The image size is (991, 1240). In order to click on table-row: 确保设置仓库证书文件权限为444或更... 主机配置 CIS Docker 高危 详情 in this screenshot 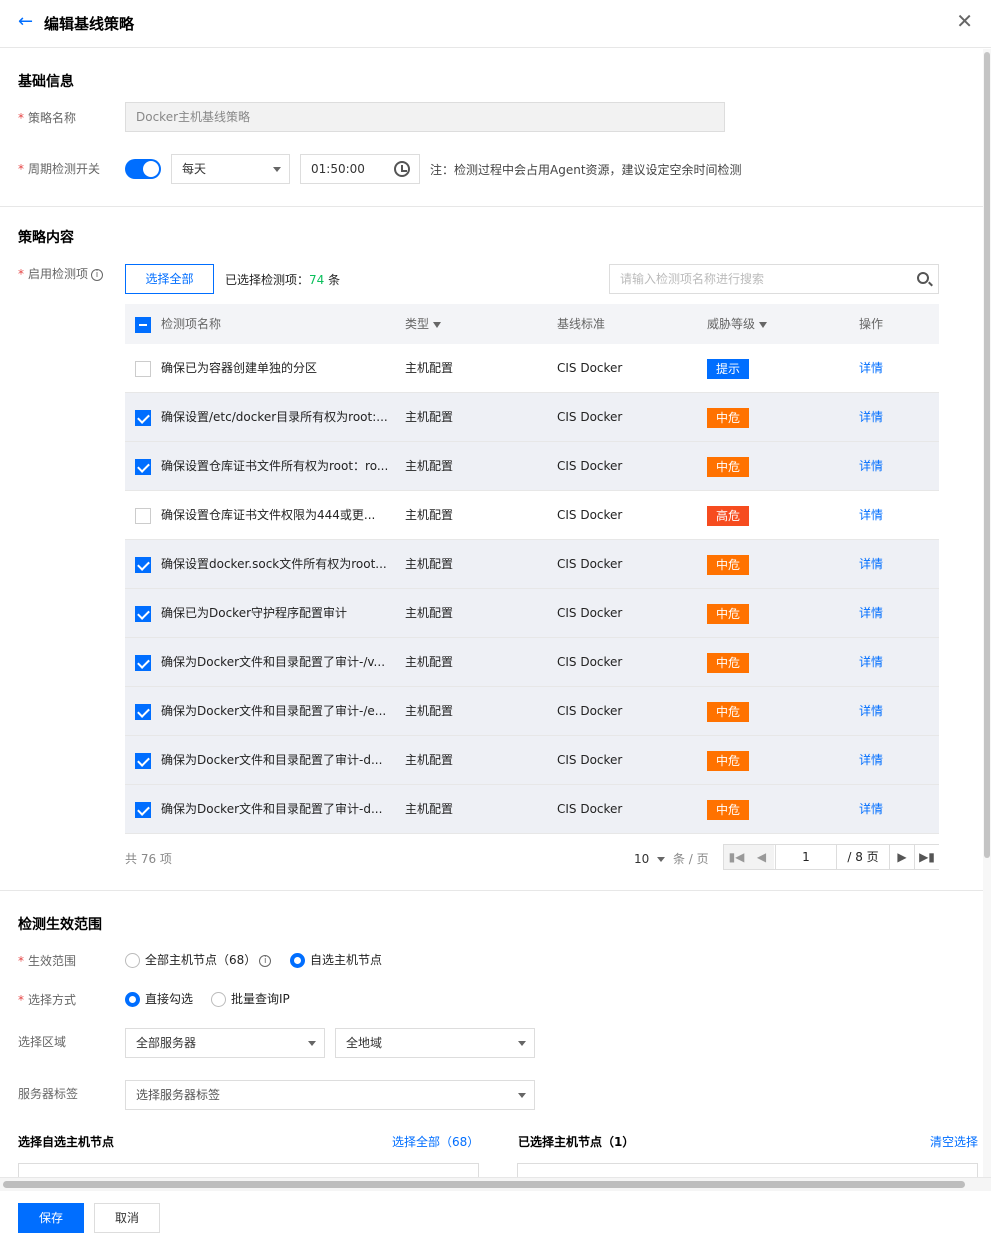, I will do `click(532, 515)`.